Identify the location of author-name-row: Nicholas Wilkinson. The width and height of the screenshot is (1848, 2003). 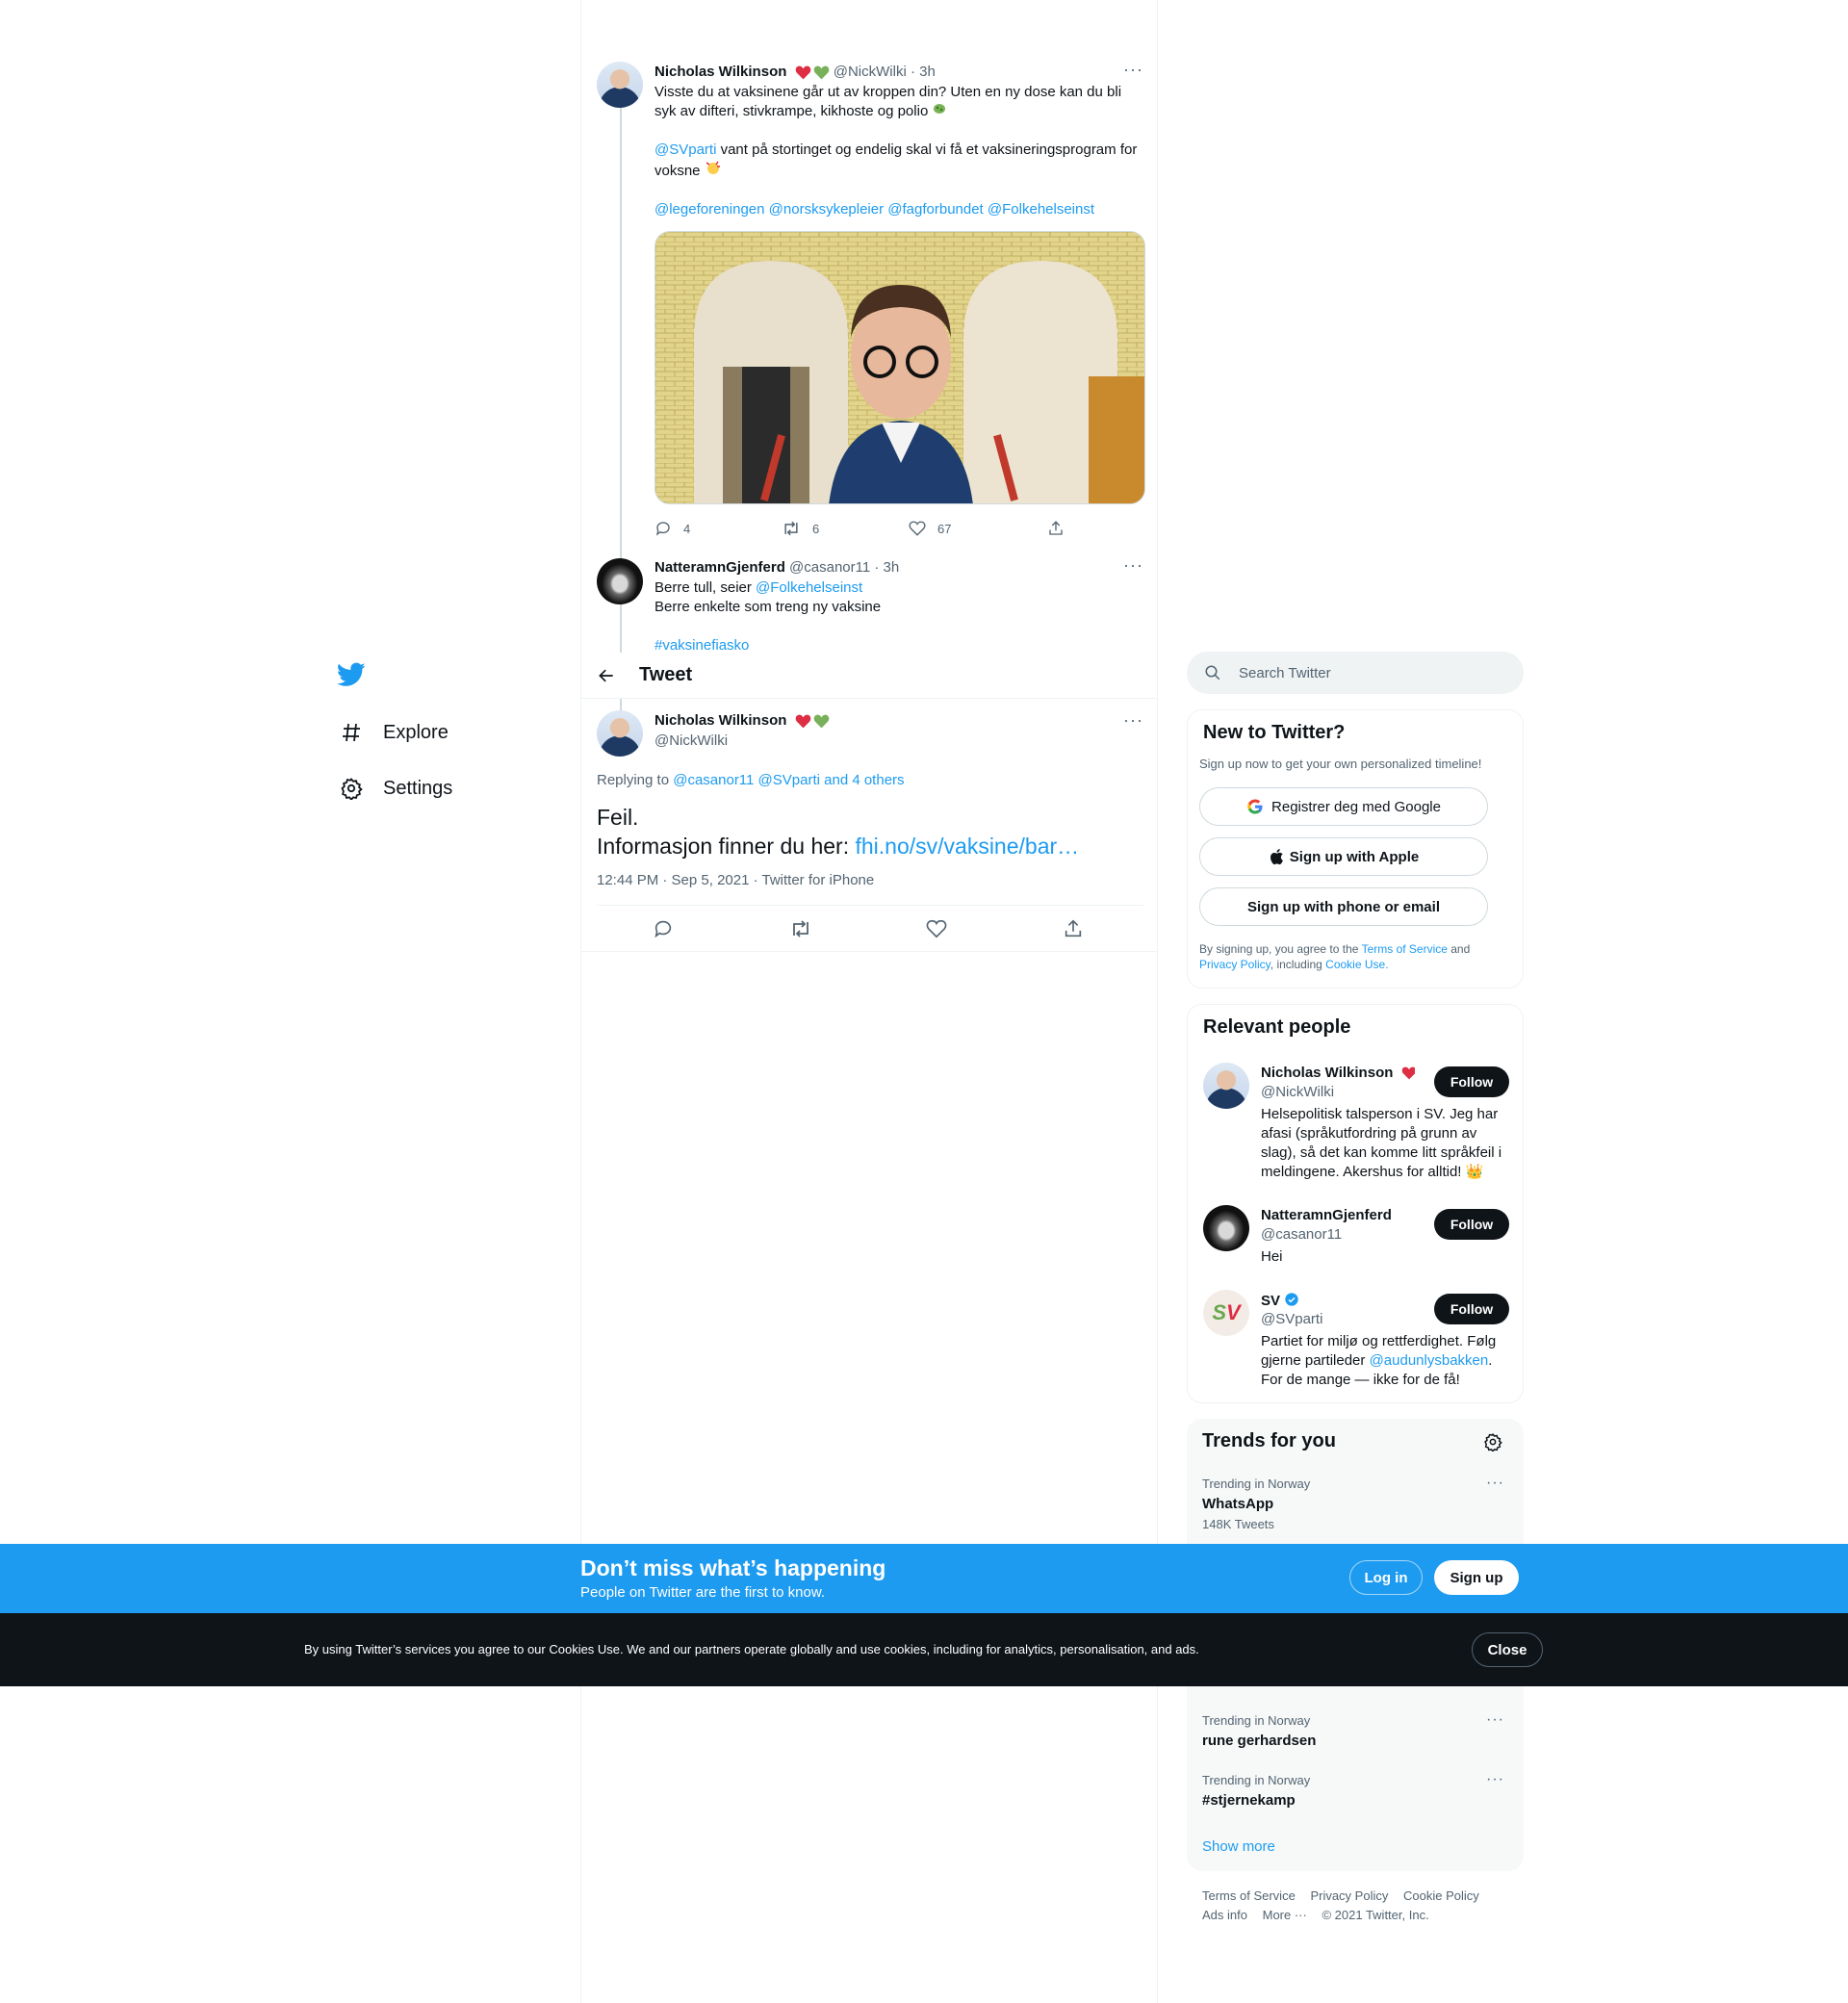
(742, 720).